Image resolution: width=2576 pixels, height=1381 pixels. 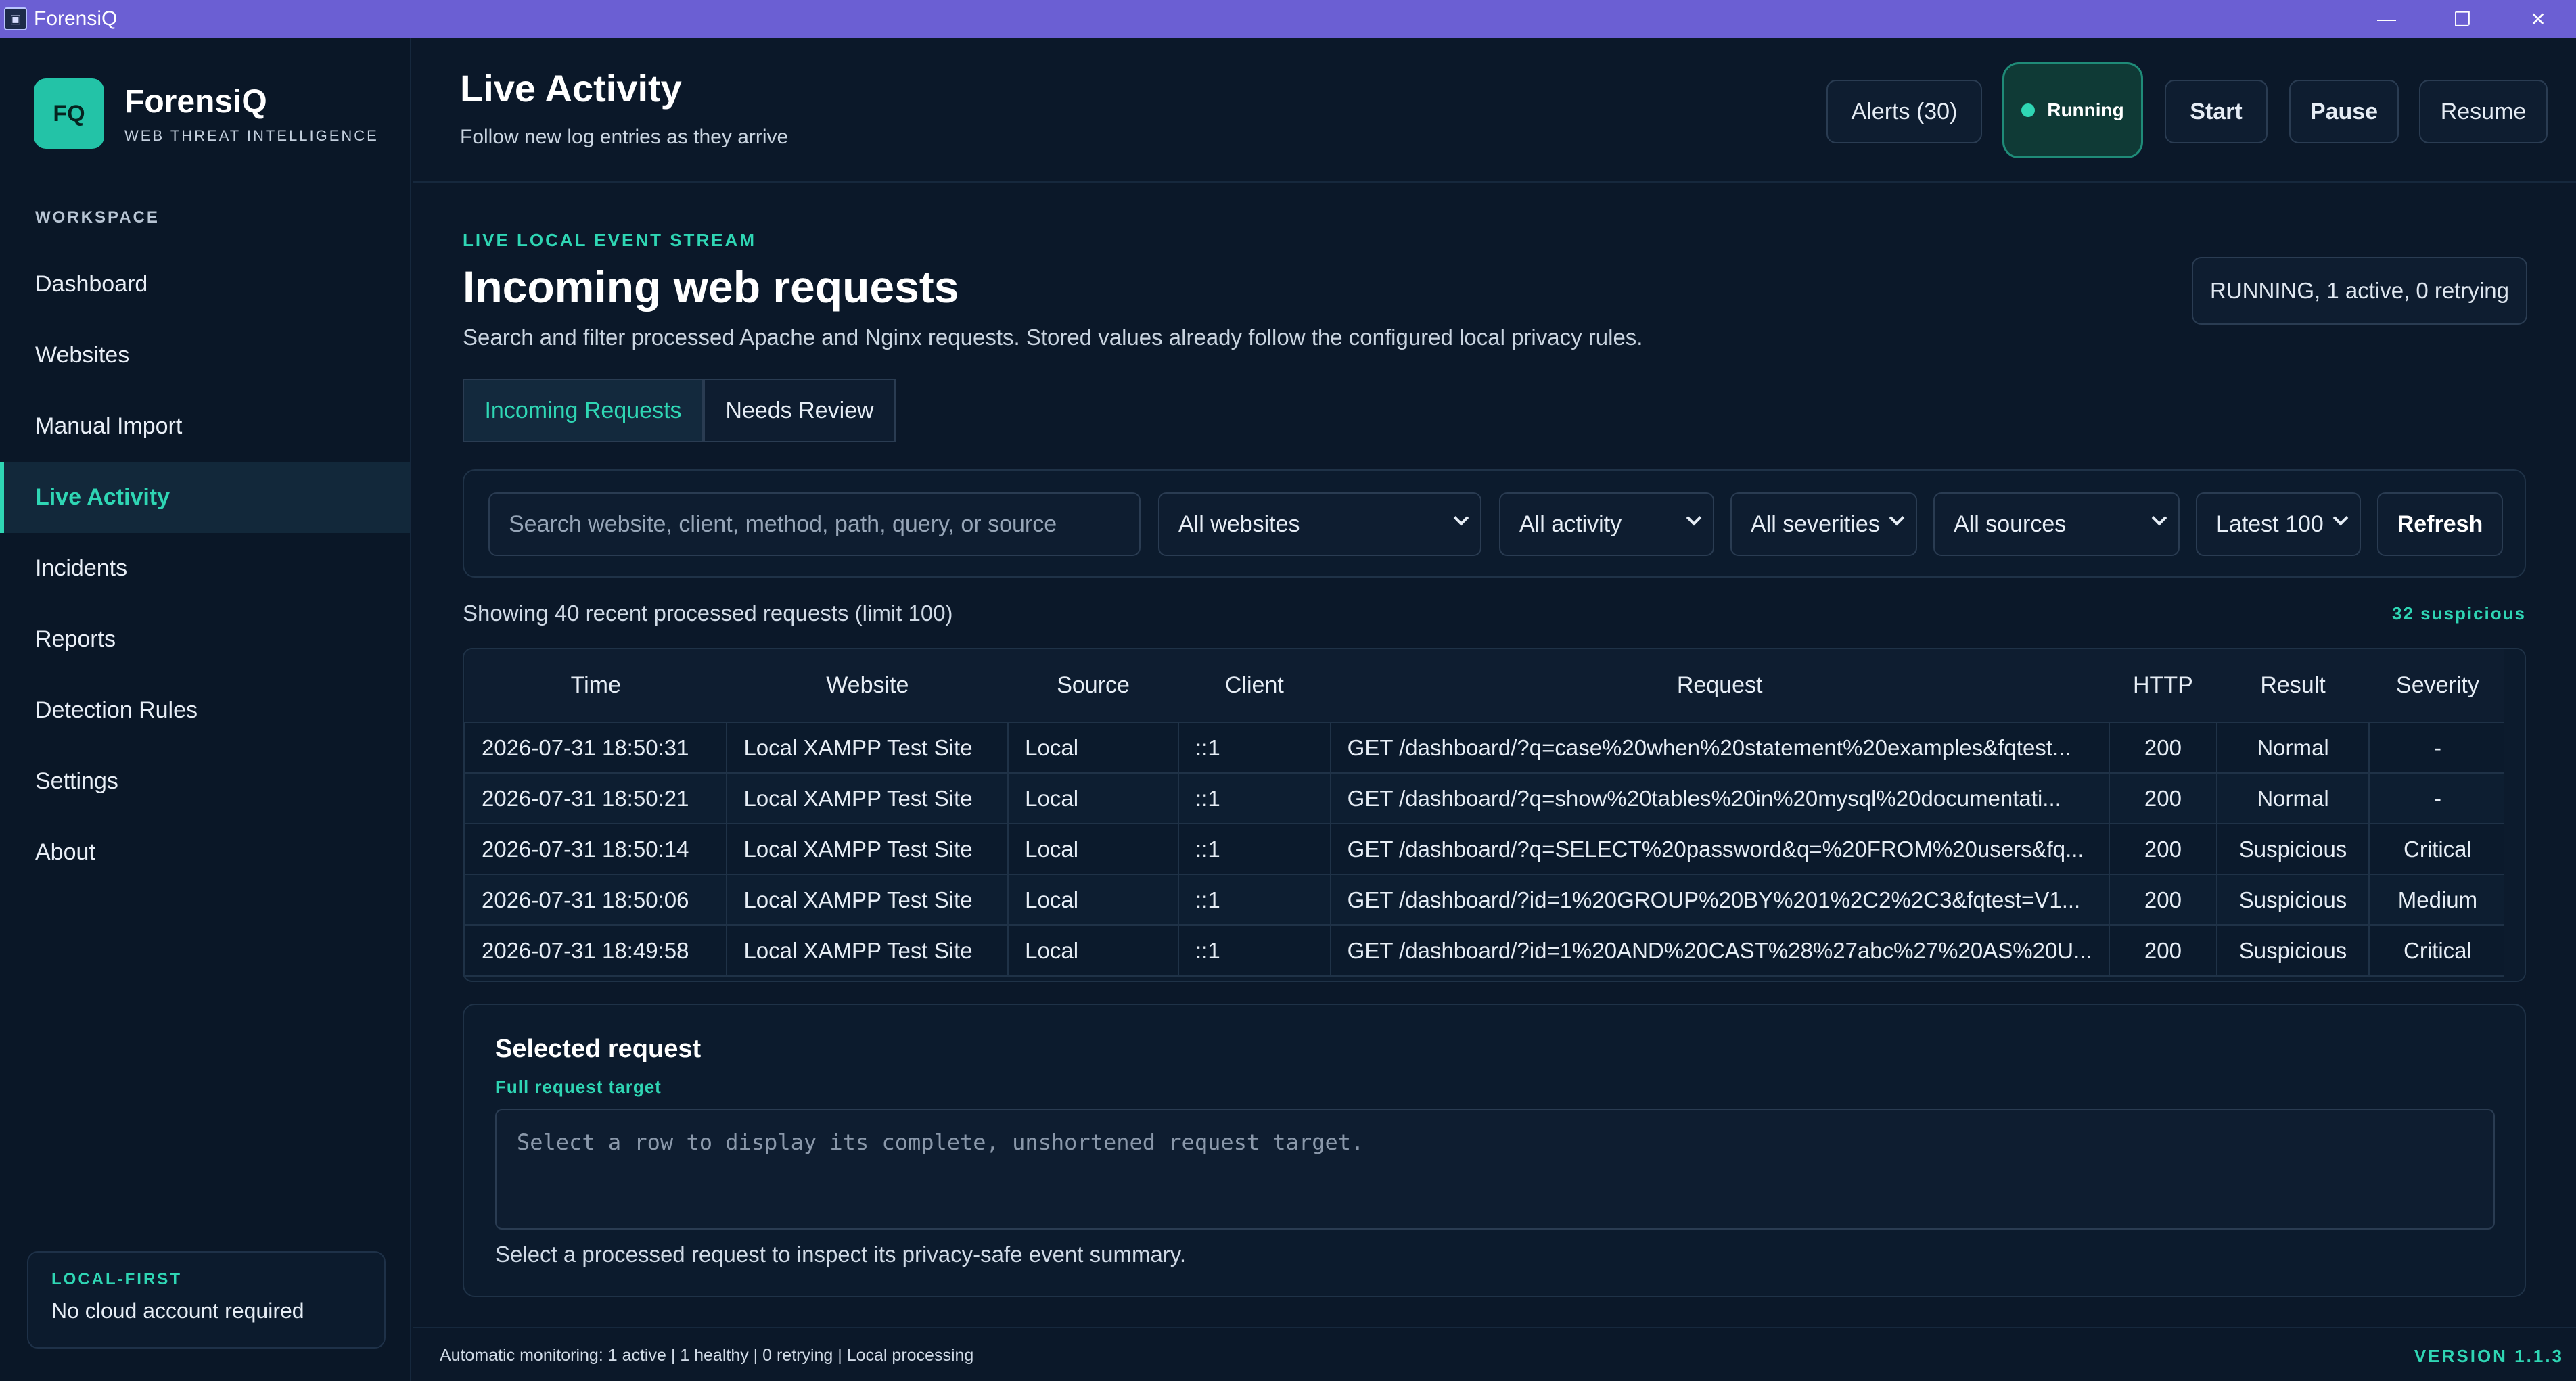 What do you see at coordinates (868, 685) in the screenshot?
I see `column-header-website: Website` at bounding box center [868, 685].